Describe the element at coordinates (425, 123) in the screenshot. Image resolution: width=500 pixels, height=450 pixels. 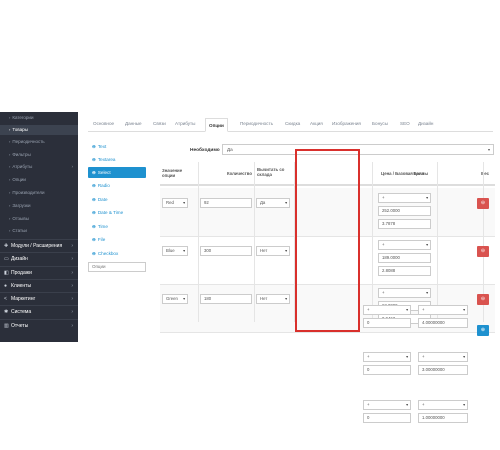
I see `tab-design: Дизайн` at that location.